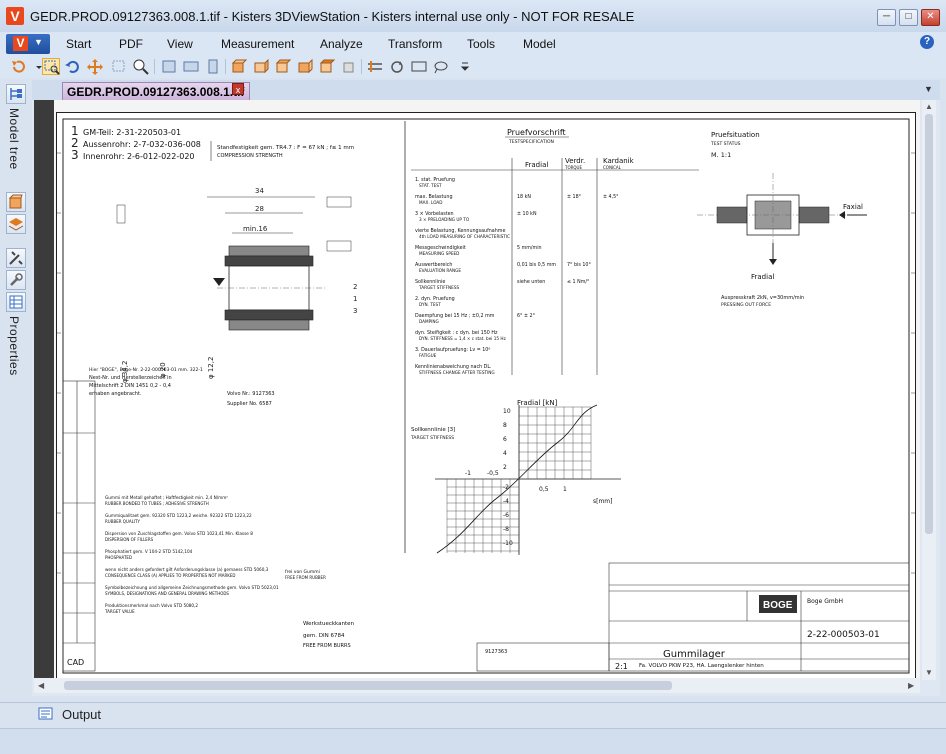 The height and width of the screenshot is (754, 946). I want to click on spec-row-radial: ± 10 kN, so click(527, 214).